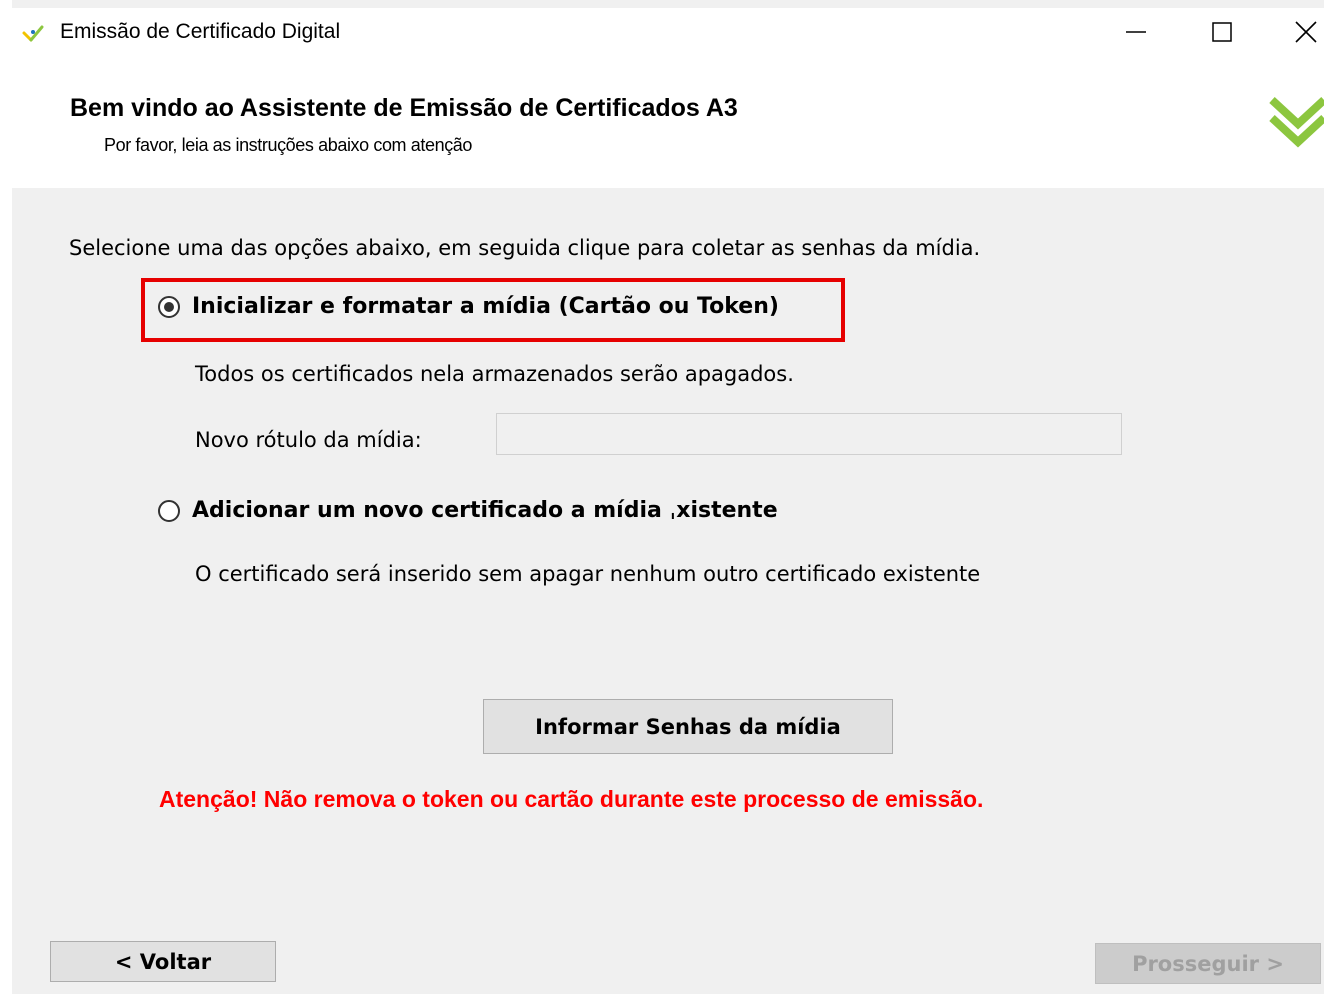 This screenshot has width=1324, height=994. I want to click on minimize-icon, so click(1136, 32).